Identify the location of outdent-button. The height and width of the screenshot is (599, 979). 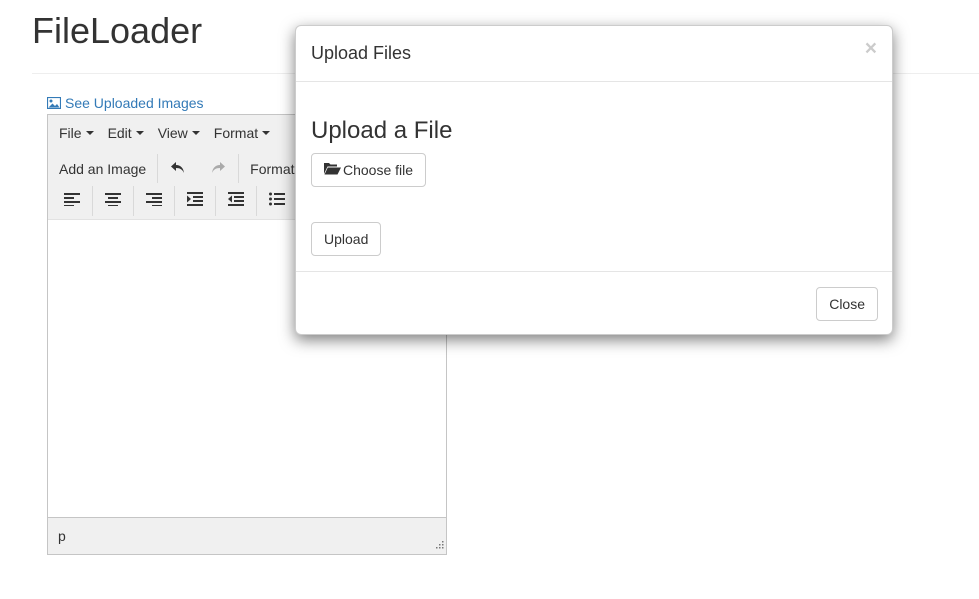
(236, 201).